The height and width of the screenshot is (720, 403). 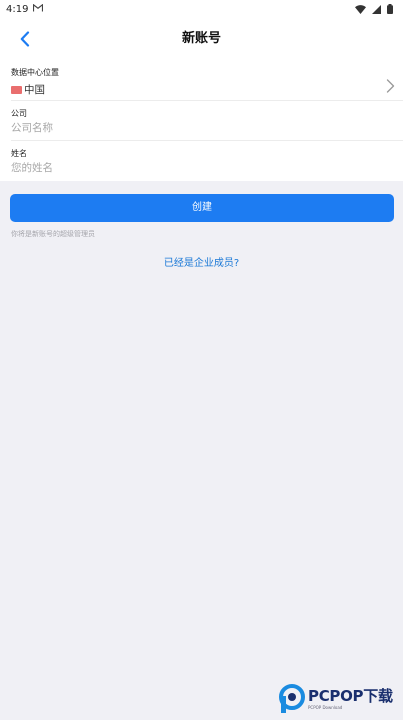 What do you see at coordinates (207, 89) in the screenshot?
I see `datacenter-value: 中国` at bounding box center [207, 89].